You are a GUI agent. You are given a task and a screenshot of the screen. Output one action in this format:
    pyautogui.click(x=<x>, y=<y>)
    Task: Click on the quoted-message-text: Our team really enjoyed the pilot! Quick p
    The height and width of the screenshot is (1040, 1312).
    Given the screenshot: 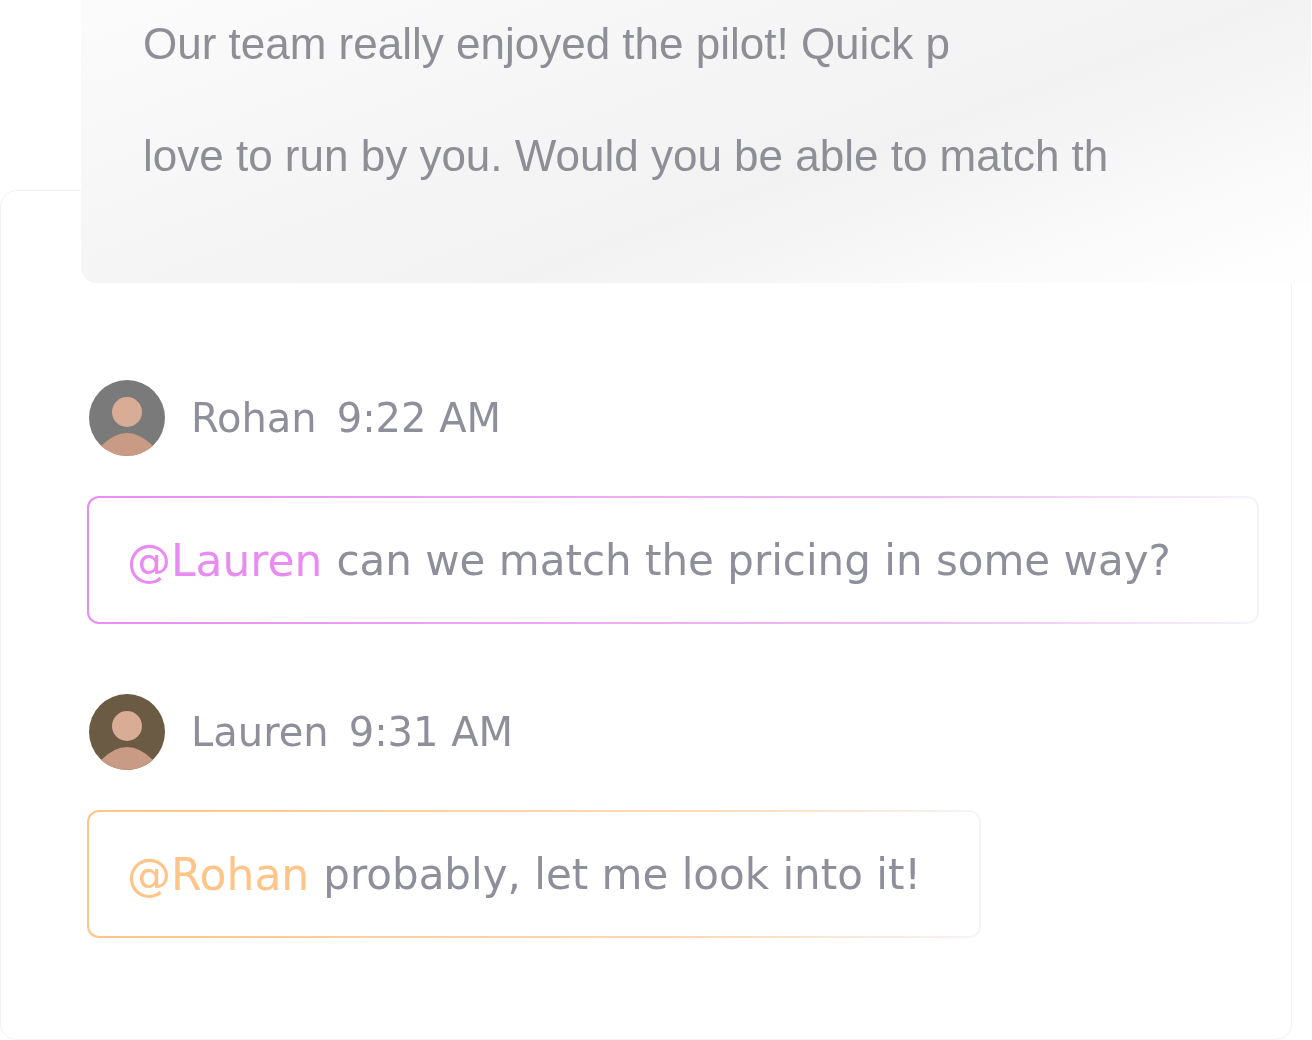 What is the action you would take?
    pyautogui.click(x=547, y=44)
    